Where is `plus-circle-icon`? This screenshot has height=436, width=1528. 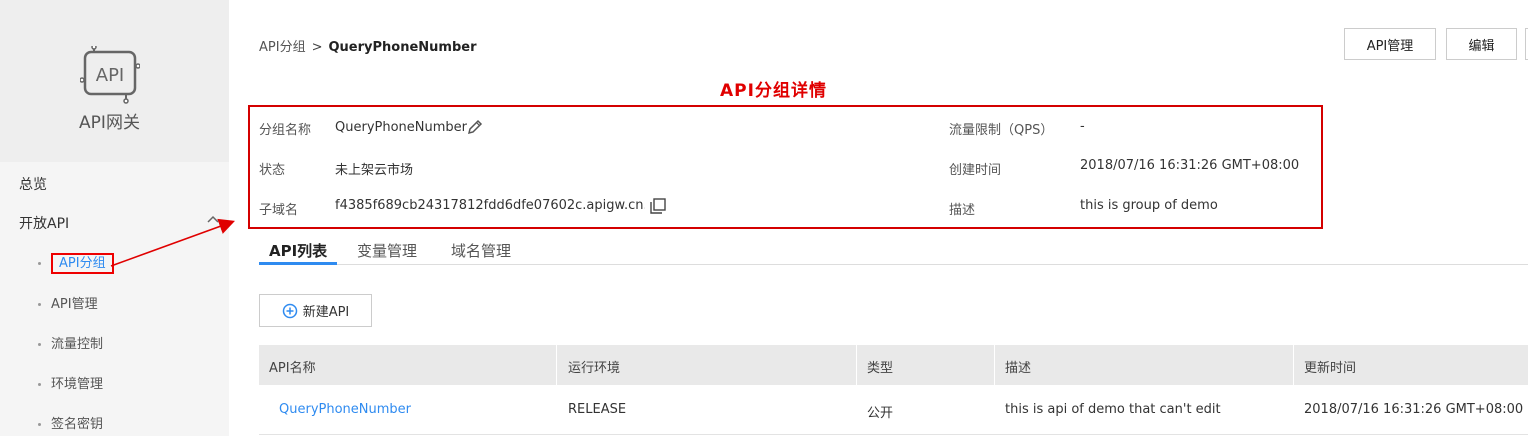
plus-circle-icon is located at coordinates (289, 310).